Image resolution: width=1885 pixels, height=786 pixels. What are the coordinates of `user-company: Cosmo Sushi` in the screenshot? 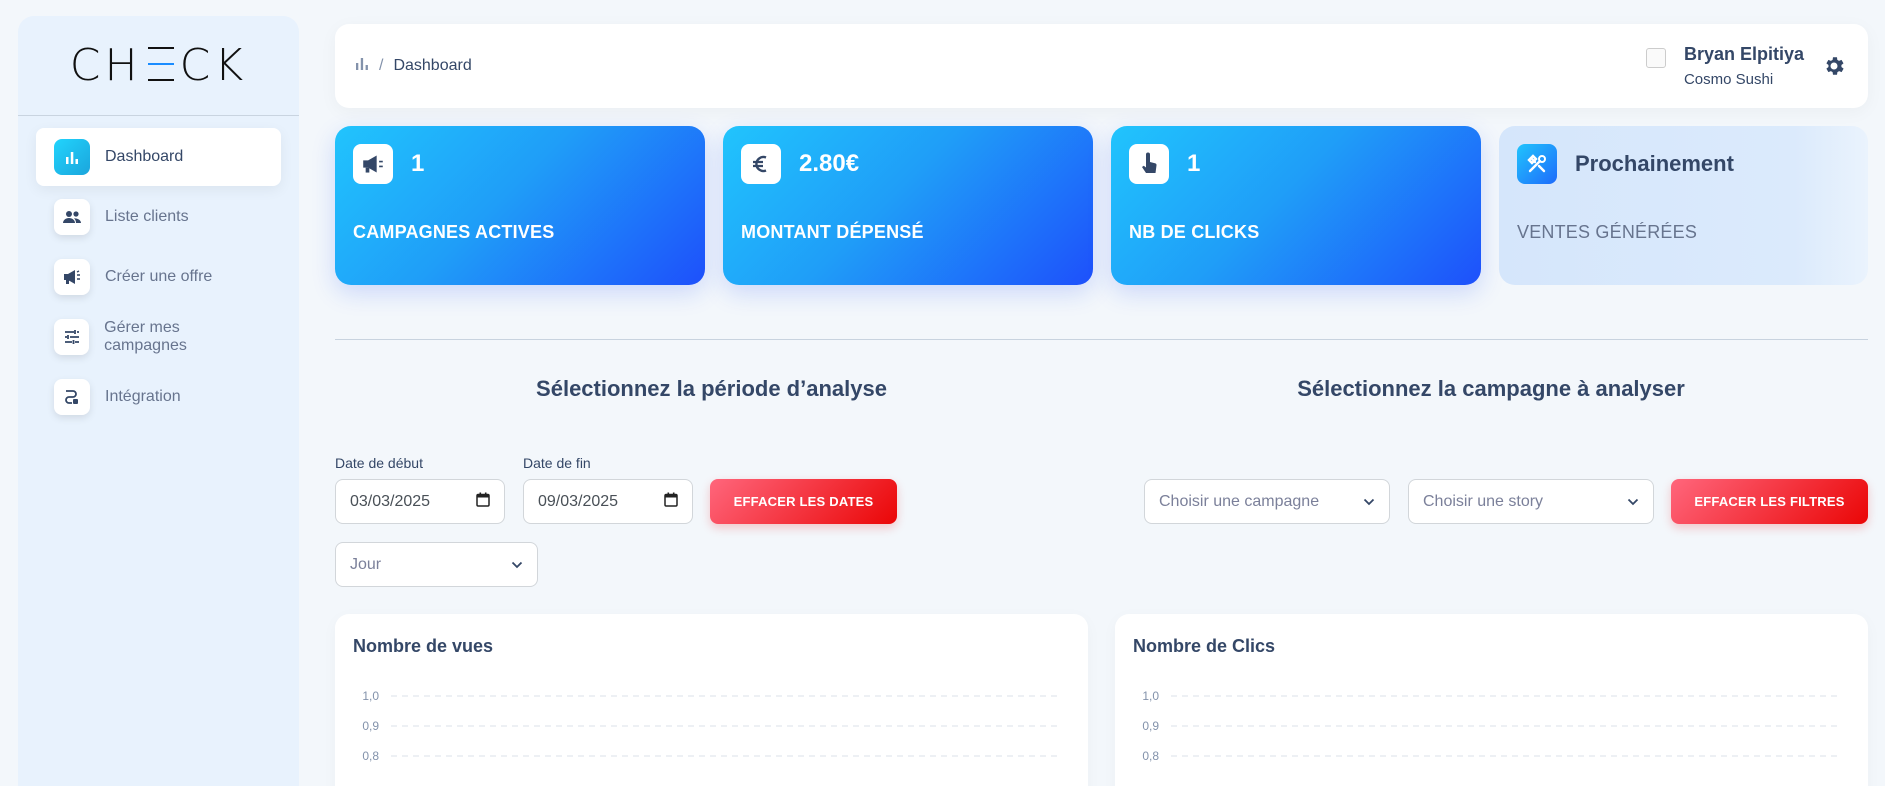 It's located at (1728, 79).